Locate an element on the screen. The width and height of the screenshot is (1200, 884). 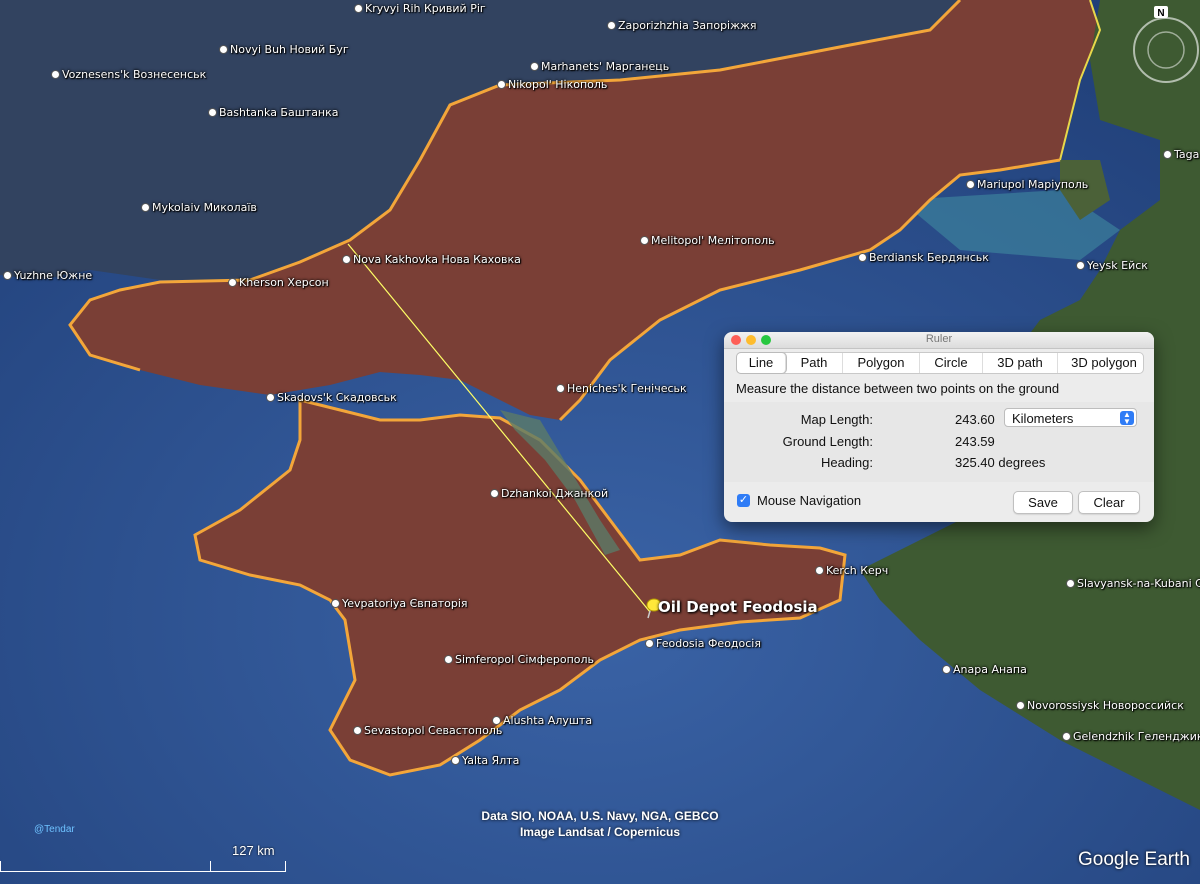
city-label: Kerch Керч is located at coordinates (851, 570).